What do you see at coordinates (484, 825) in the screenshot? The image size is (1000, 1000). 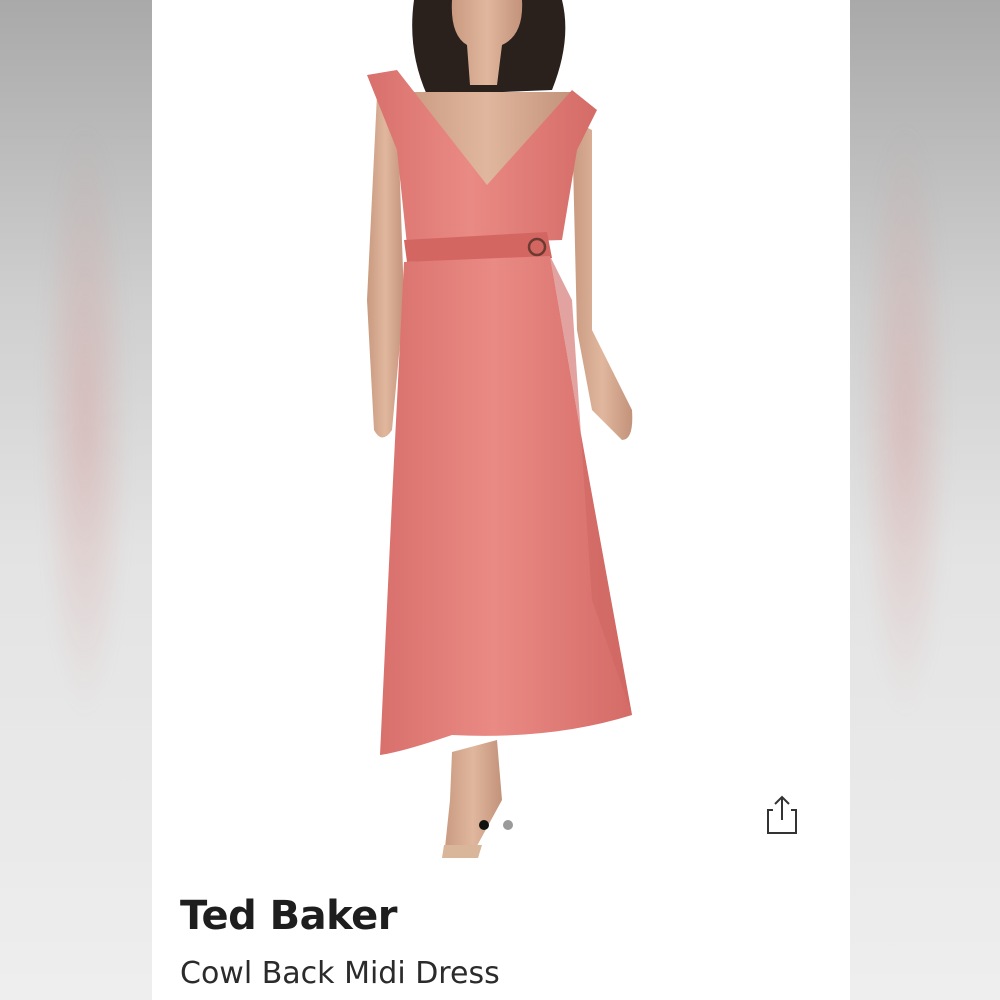 I see `carousel-dot-active` at bounding box center [484, 825].